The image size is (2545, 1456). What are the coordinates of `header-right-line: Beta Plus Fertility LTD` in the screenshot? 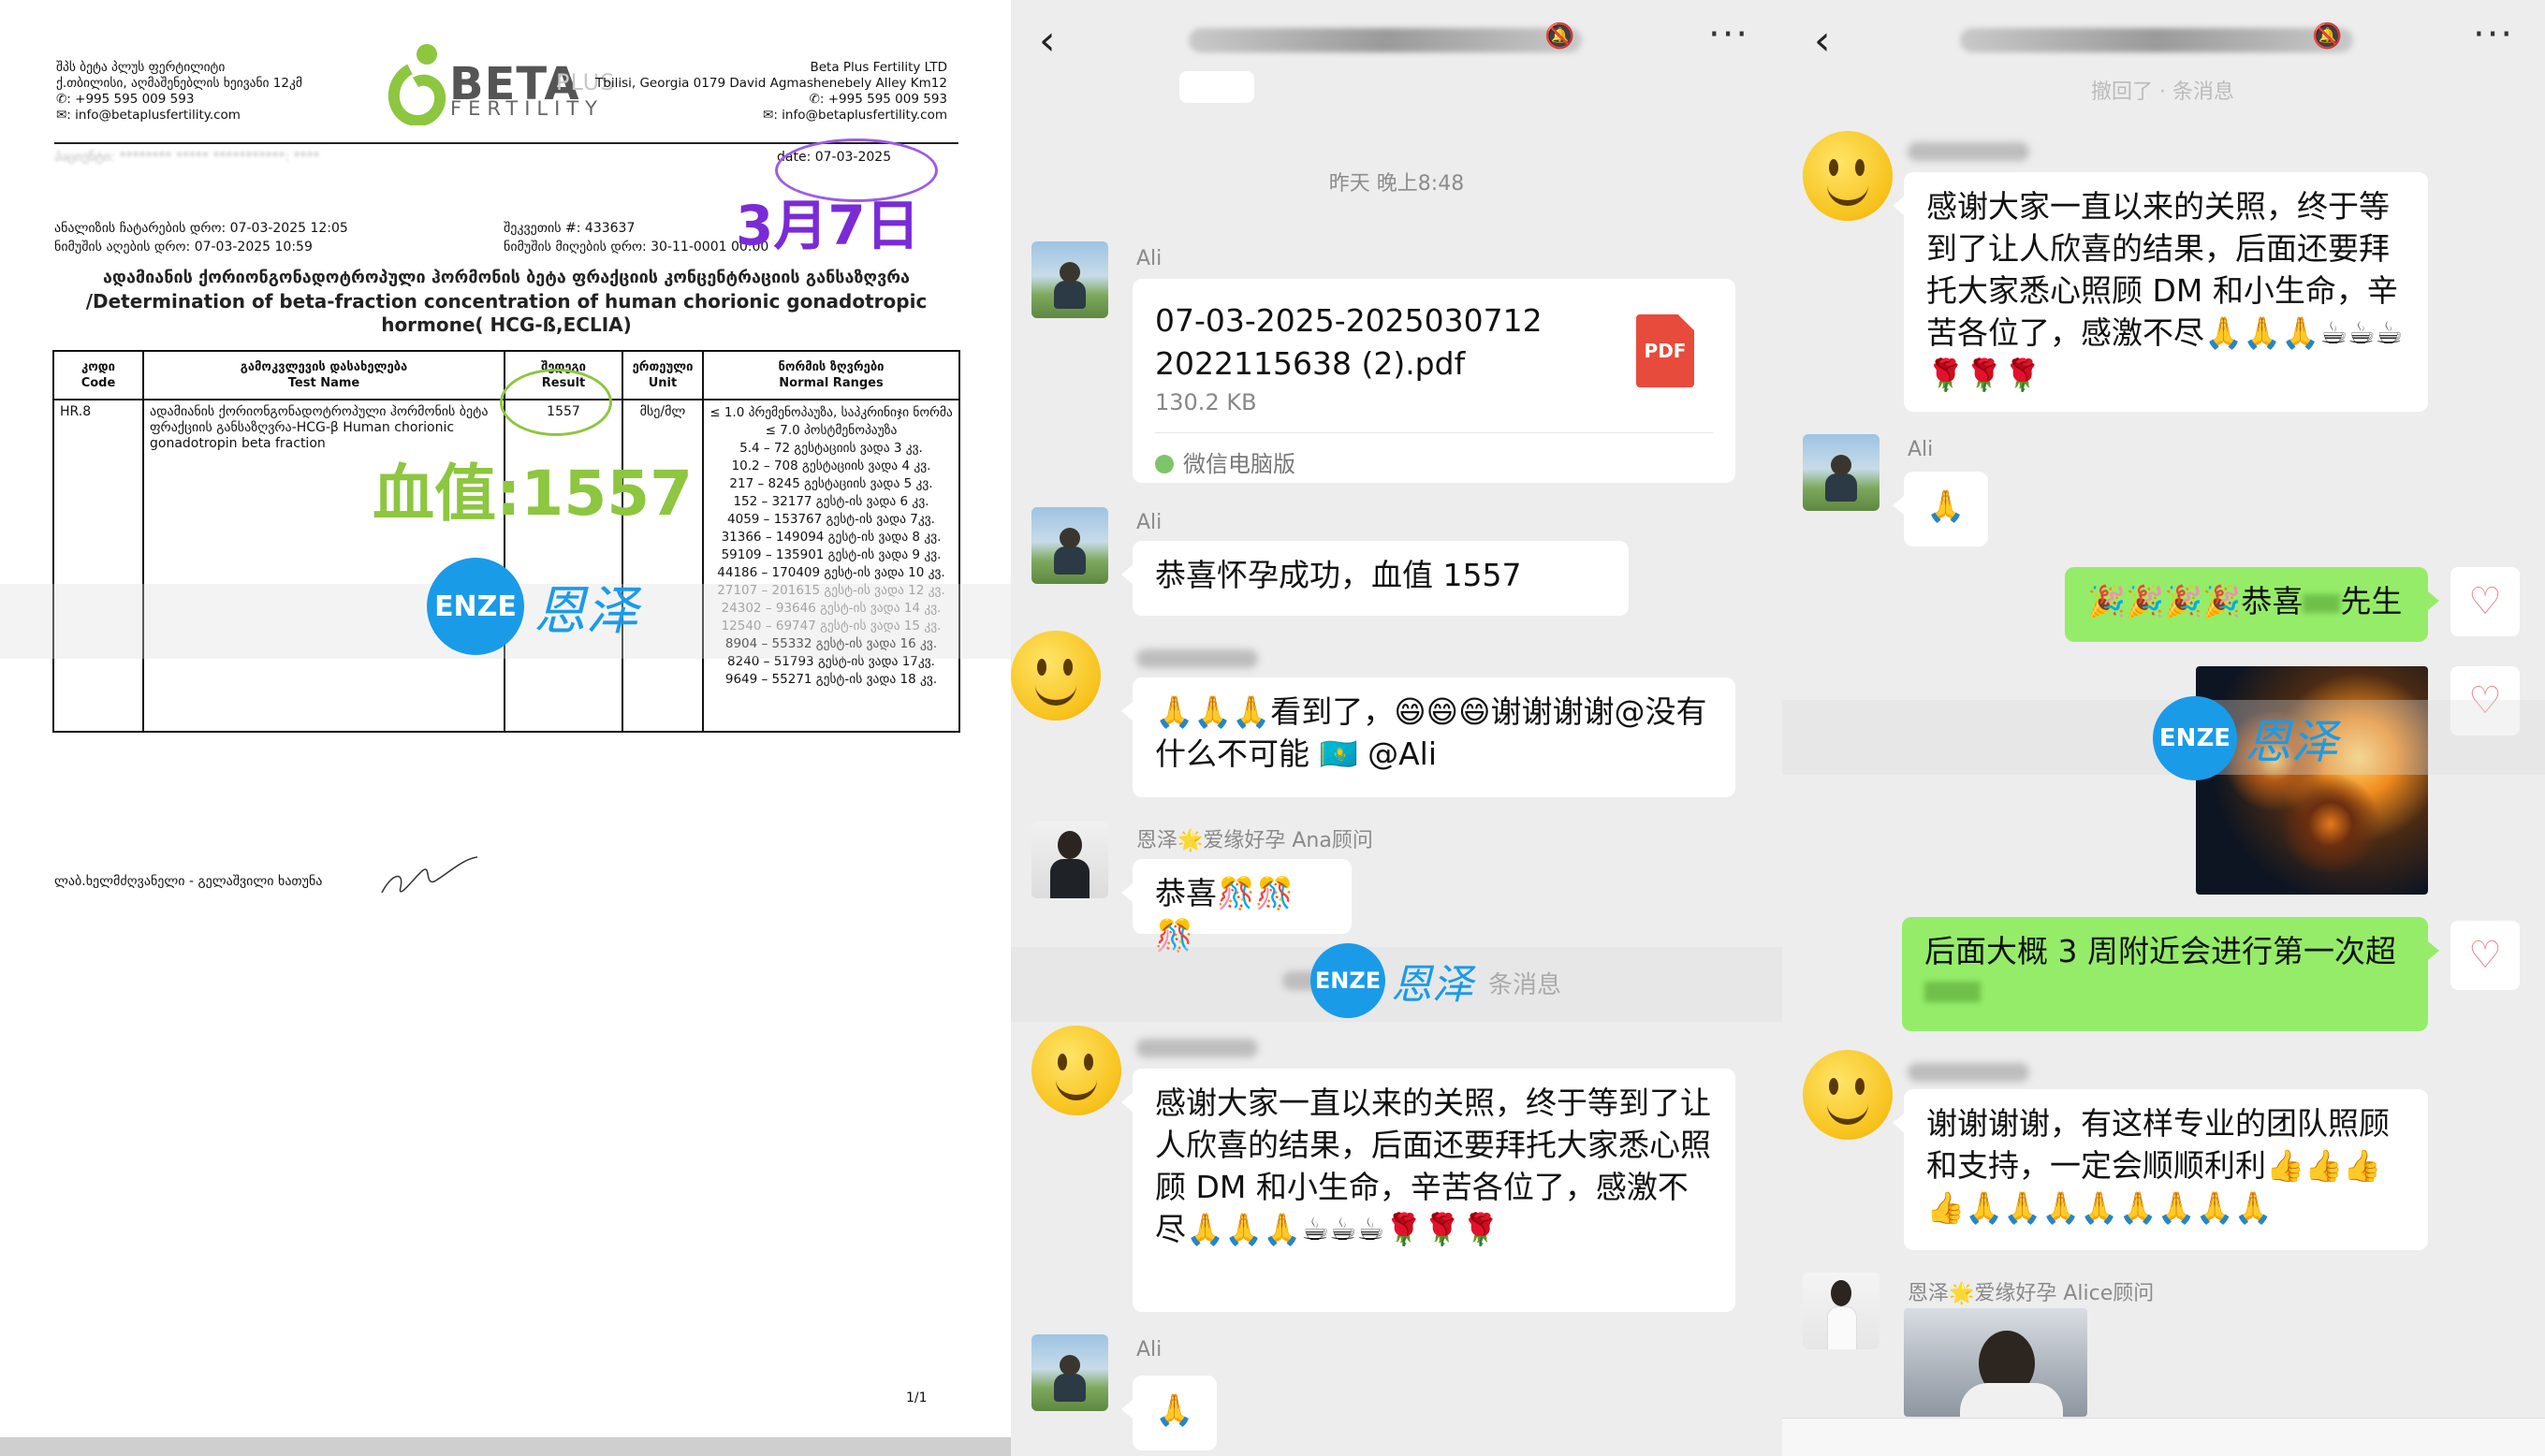 It's located at (879, 67).